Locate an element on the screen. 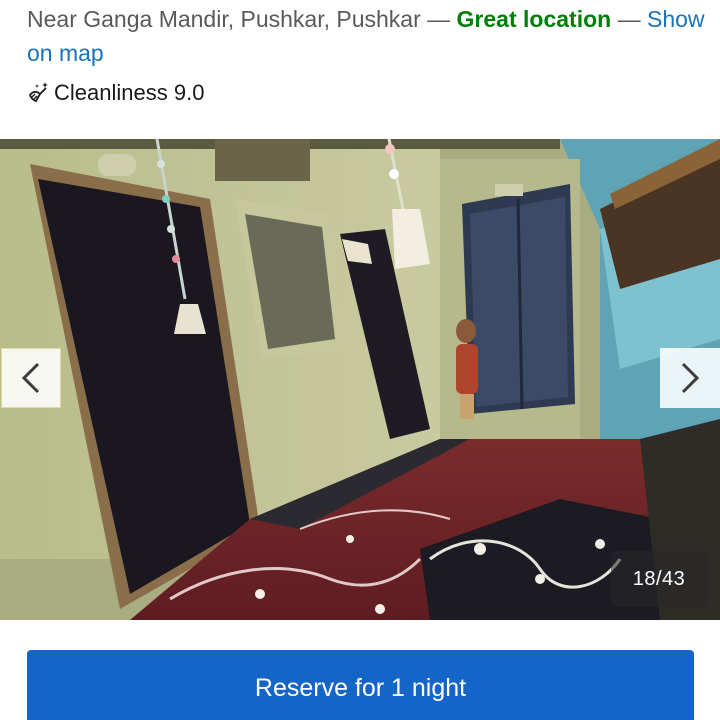  sparkle-broom-icon is located at coordinates (39, 93).